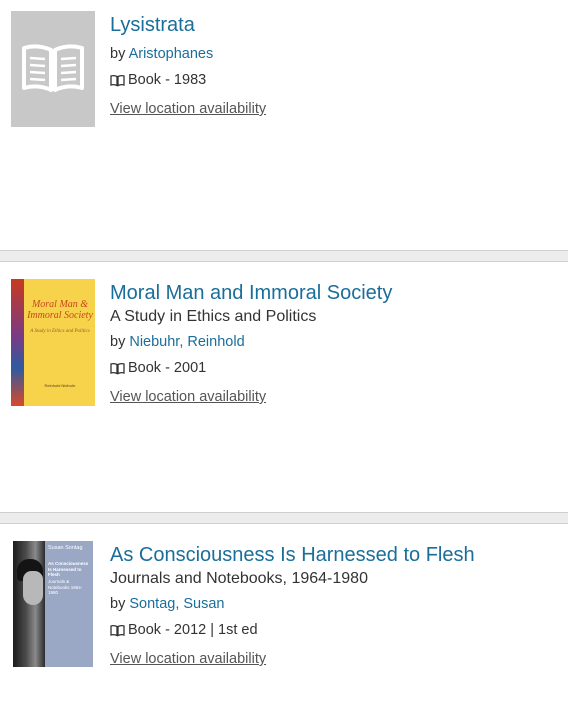  What do you see at coordinates (167, 80) in the screenshot?
I see `format-text: Book - 1983` at bounding box center [167, 80].